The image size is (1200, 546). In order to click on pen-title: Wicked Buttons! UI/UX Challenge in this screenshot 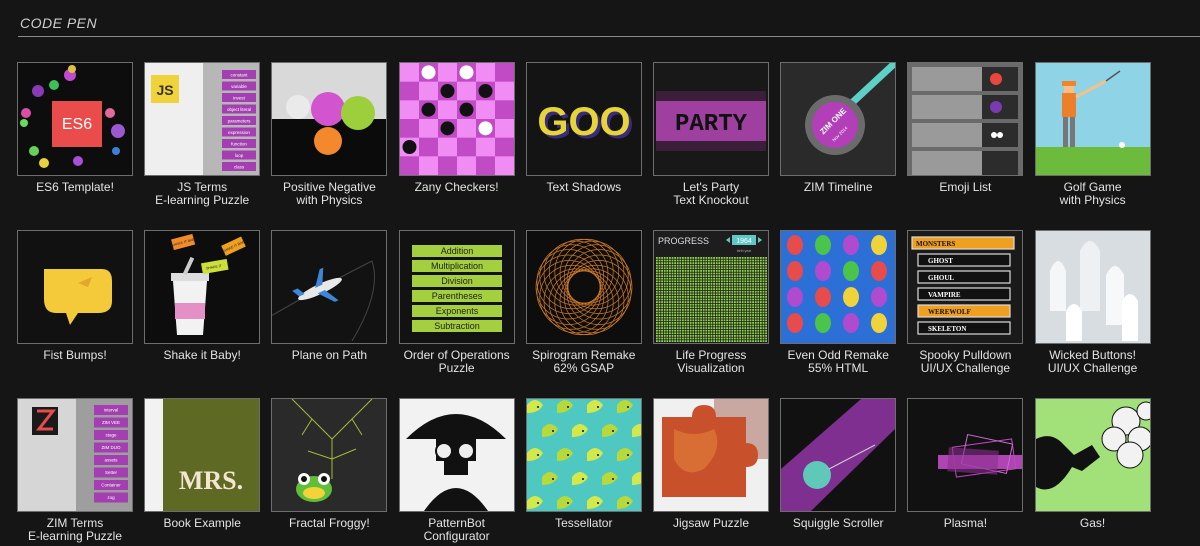, I will do `click(1093, 361)`.